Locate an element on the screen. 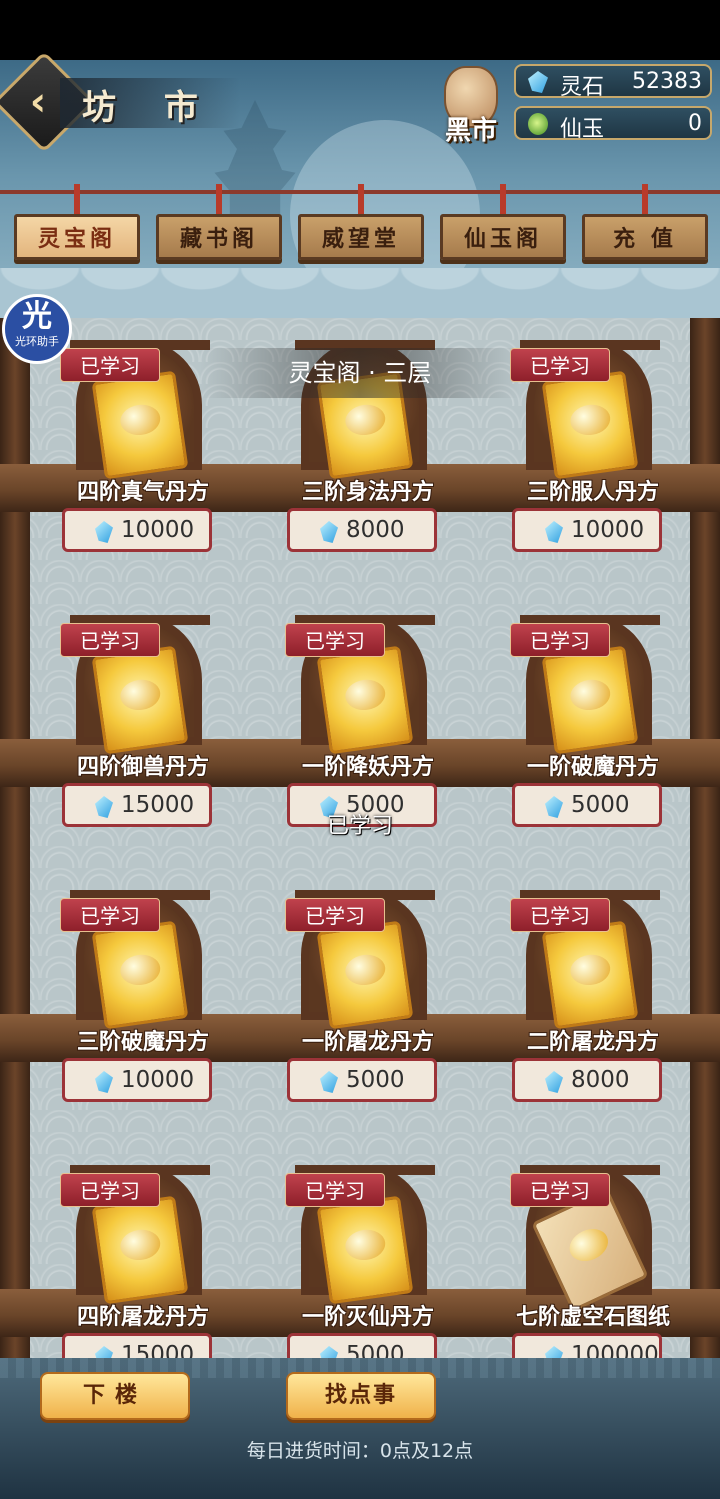  item-name: 二阶屠龙丹方 is located at coordinates (592, 1042).